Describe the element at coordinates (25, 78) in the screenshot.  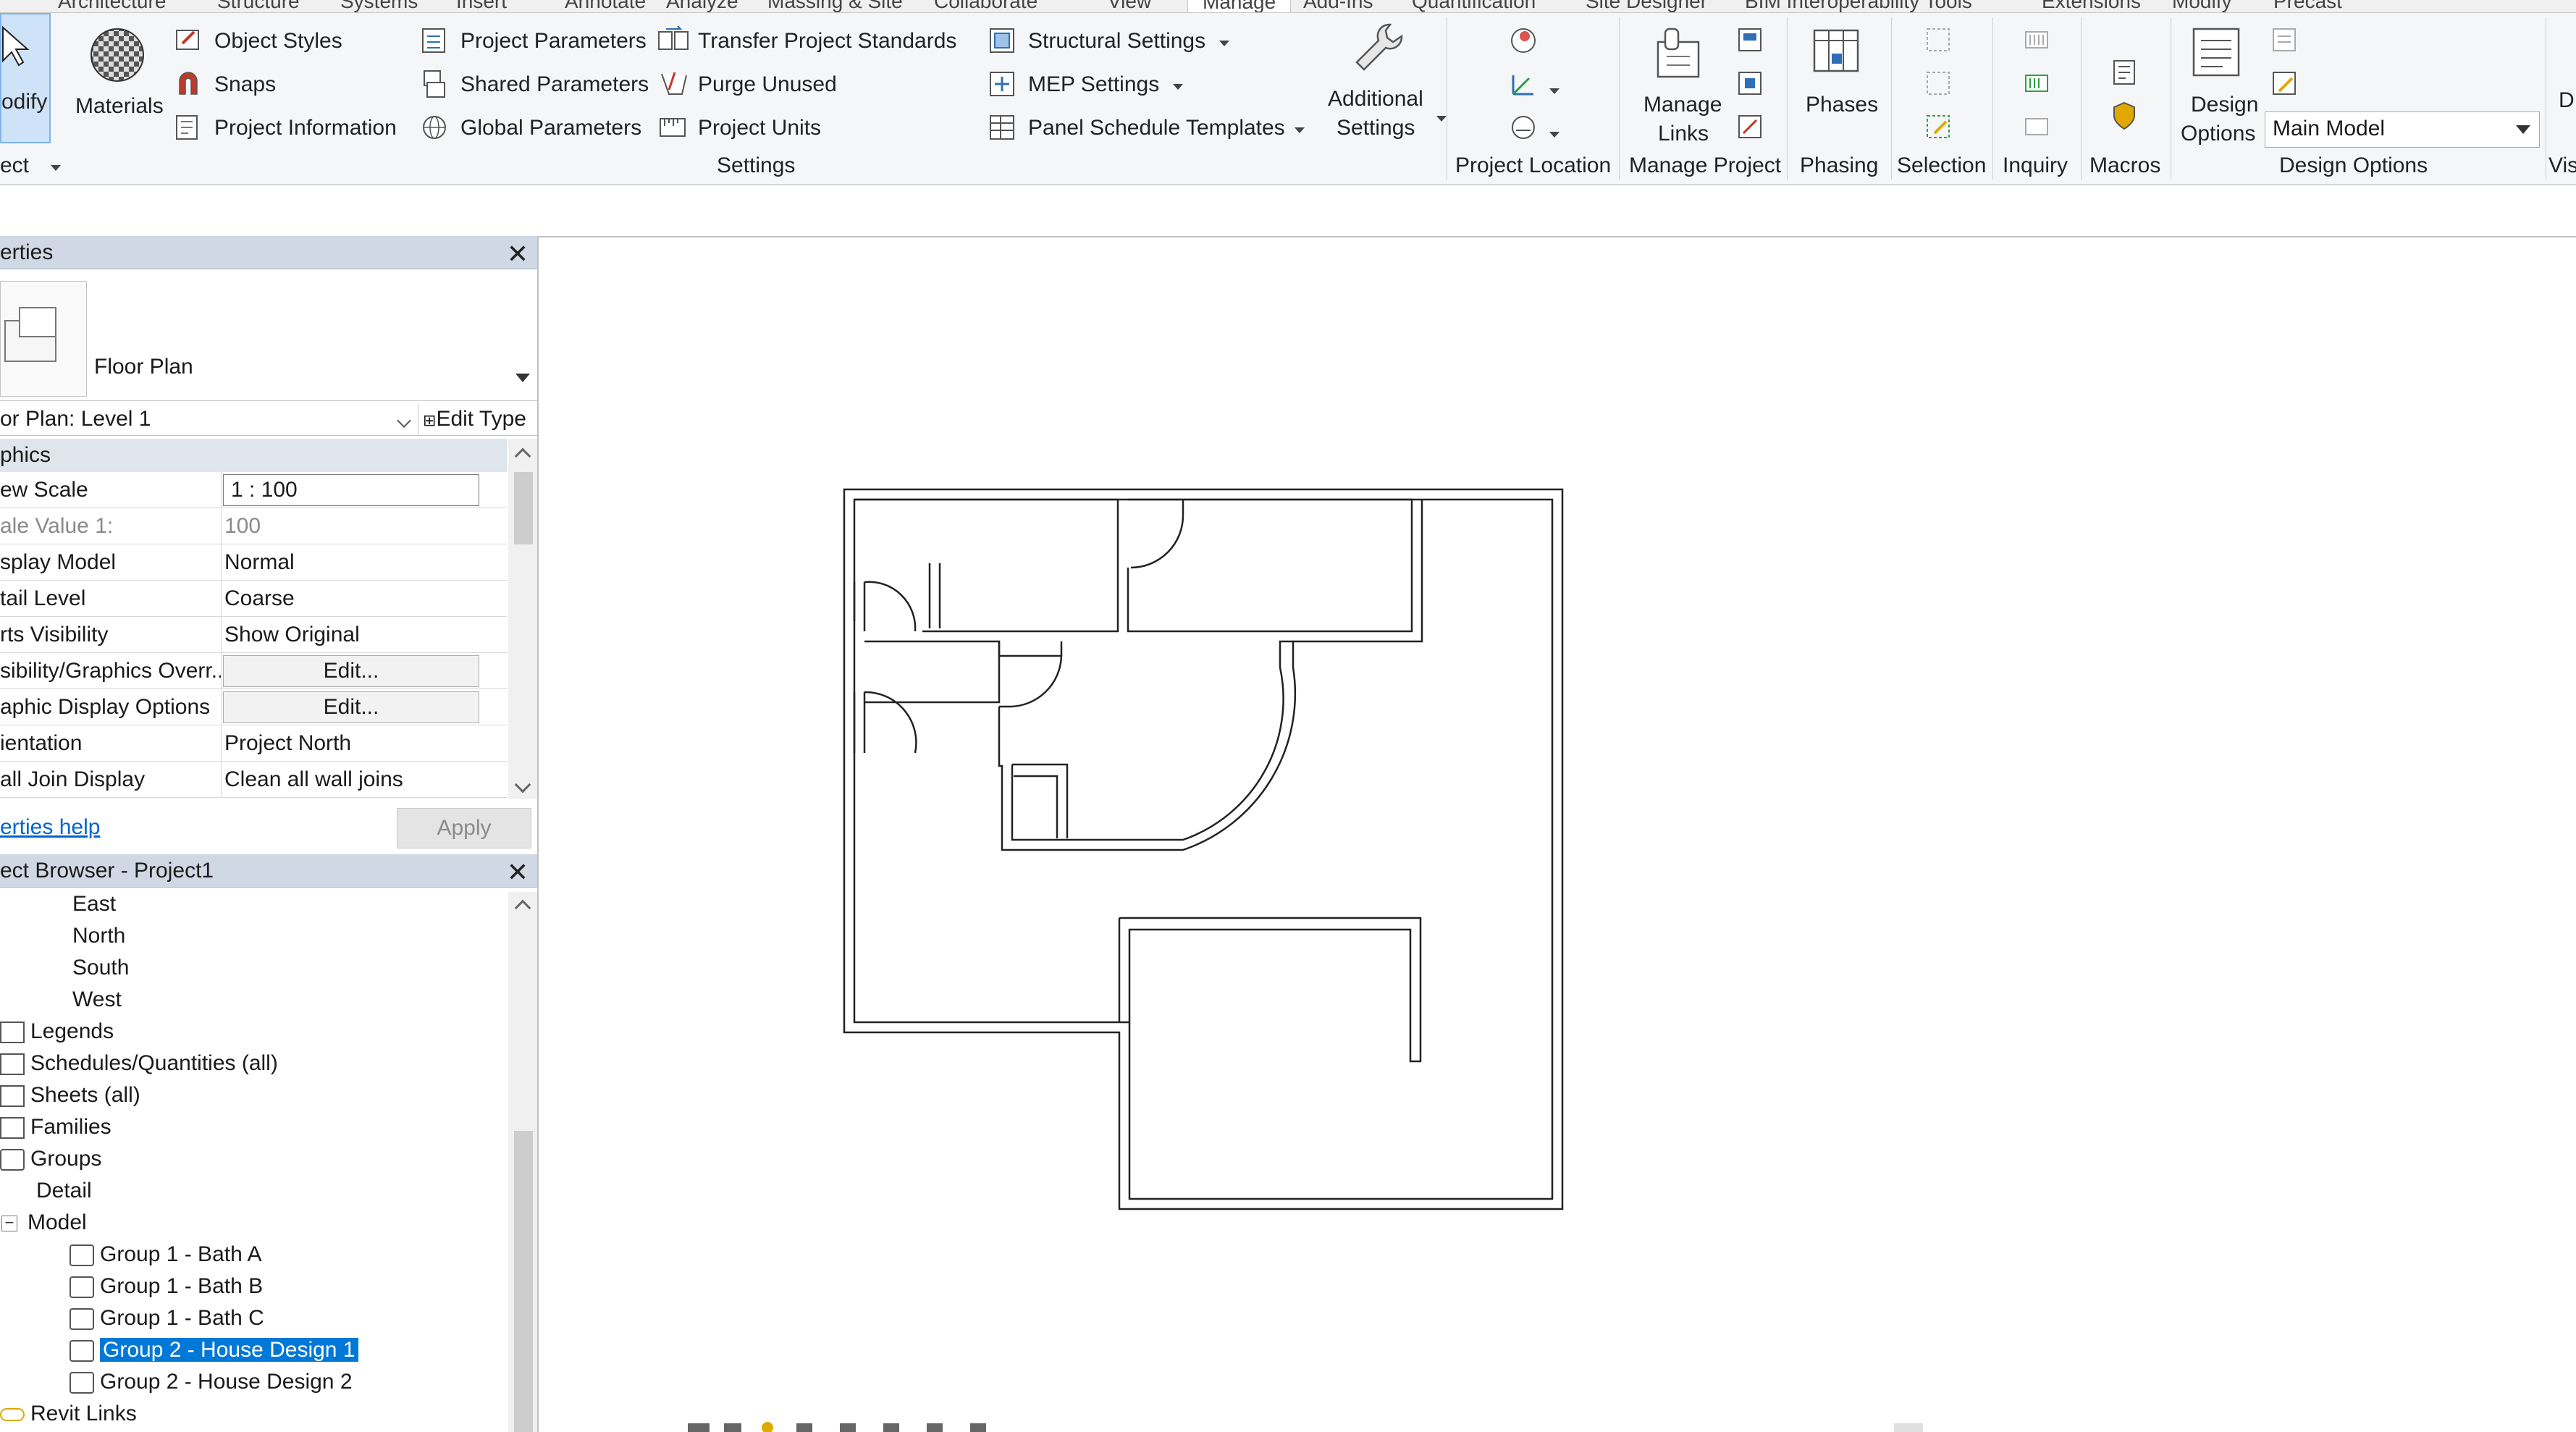
I see `modify-button: odify` at that location.